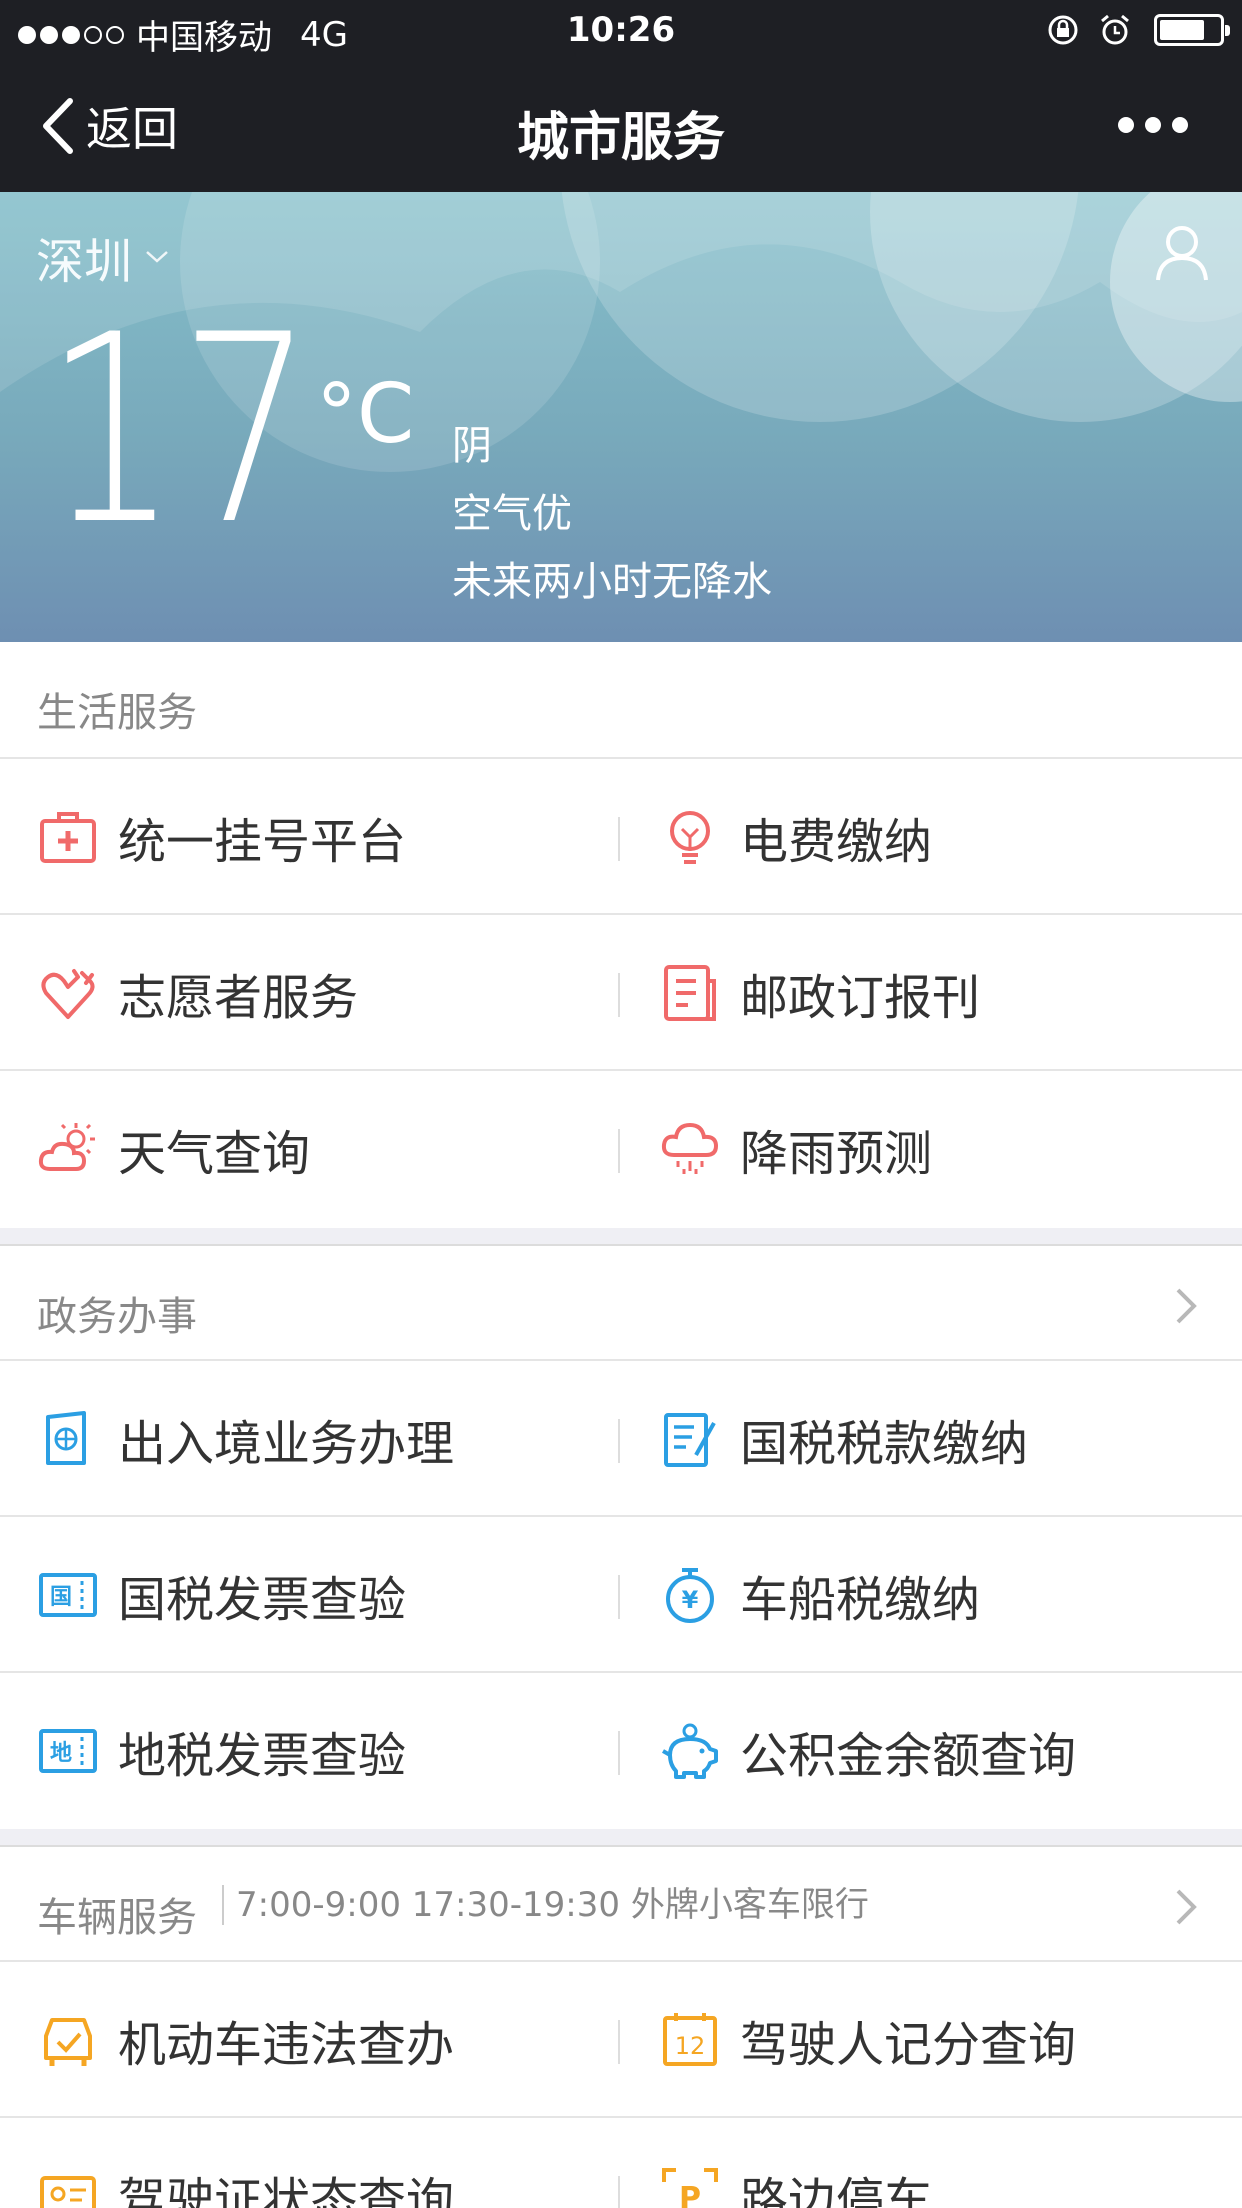 The width and height of the screenshot is (1242, 2208). I want to click on rotation-lock-icon, so click(1063, 30).